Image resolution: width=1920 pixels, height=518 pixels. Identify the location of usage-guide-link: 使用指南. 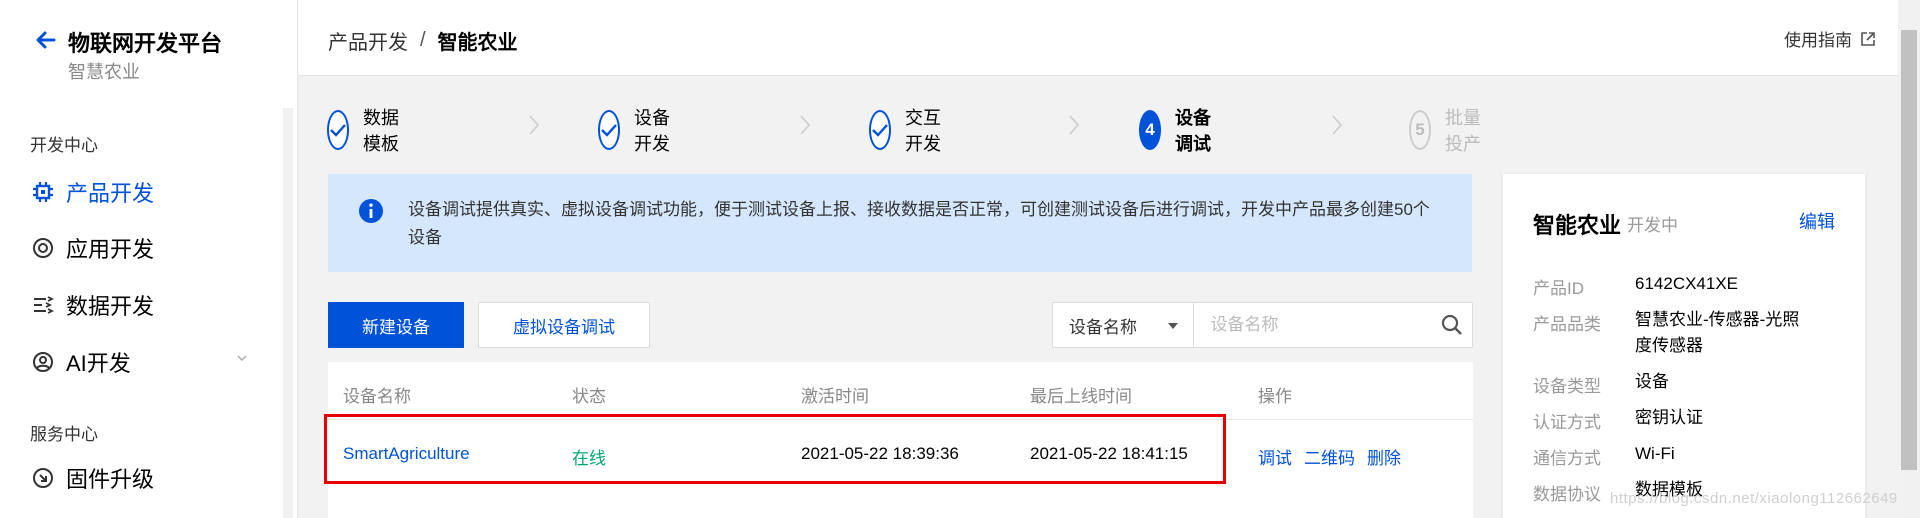
(1830, 38).